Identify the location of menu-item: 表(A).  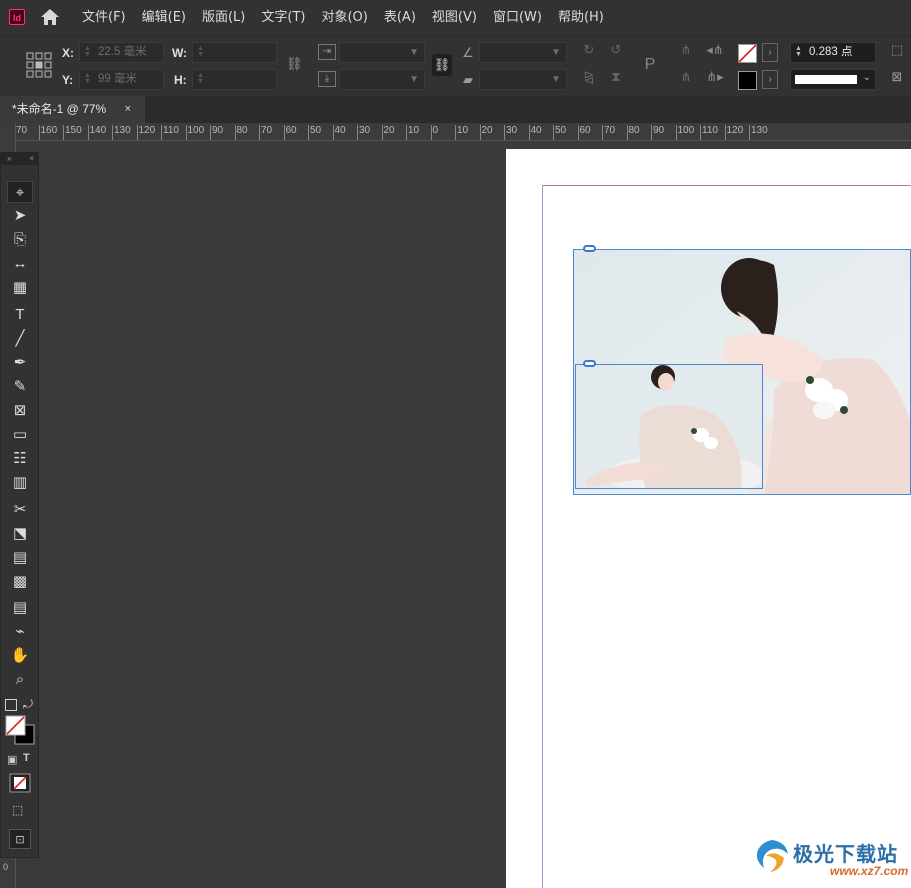
(400, 17).